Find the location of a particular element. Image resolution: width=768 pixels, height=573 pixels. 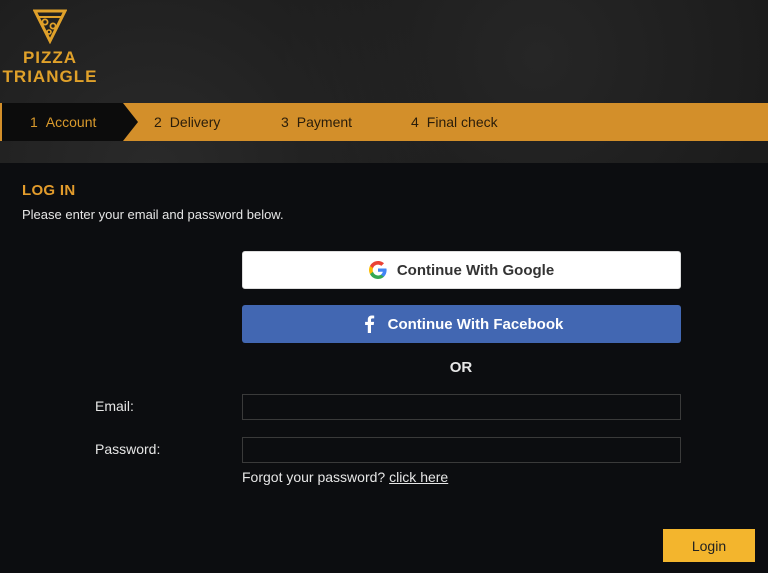

password-input is located at coordinates (461, 450).